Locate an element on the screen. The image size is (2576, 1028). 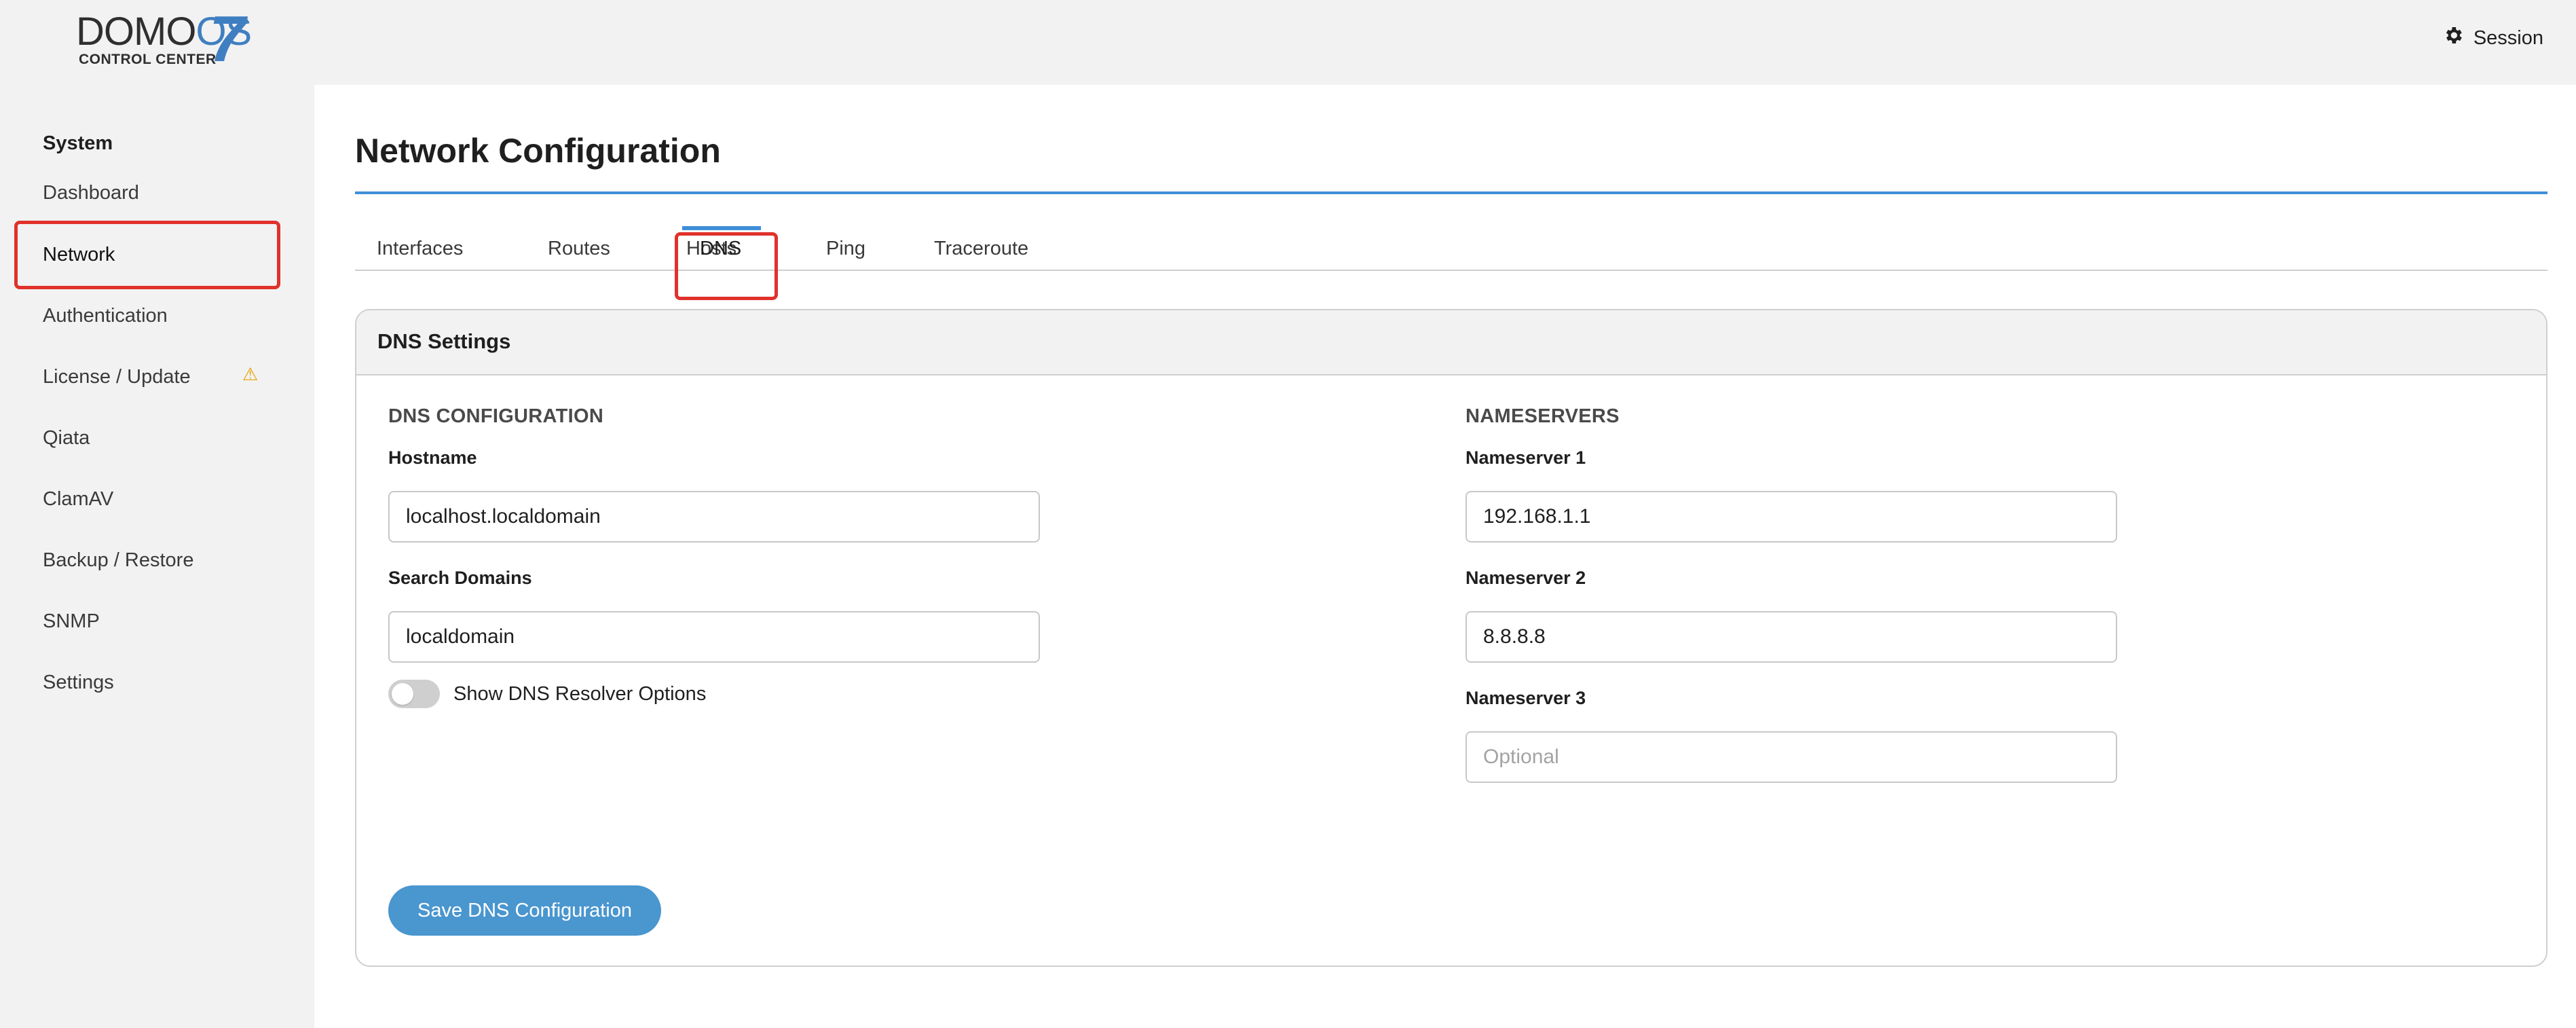
tab-routes: Routes is located at coordinates (579, 249).